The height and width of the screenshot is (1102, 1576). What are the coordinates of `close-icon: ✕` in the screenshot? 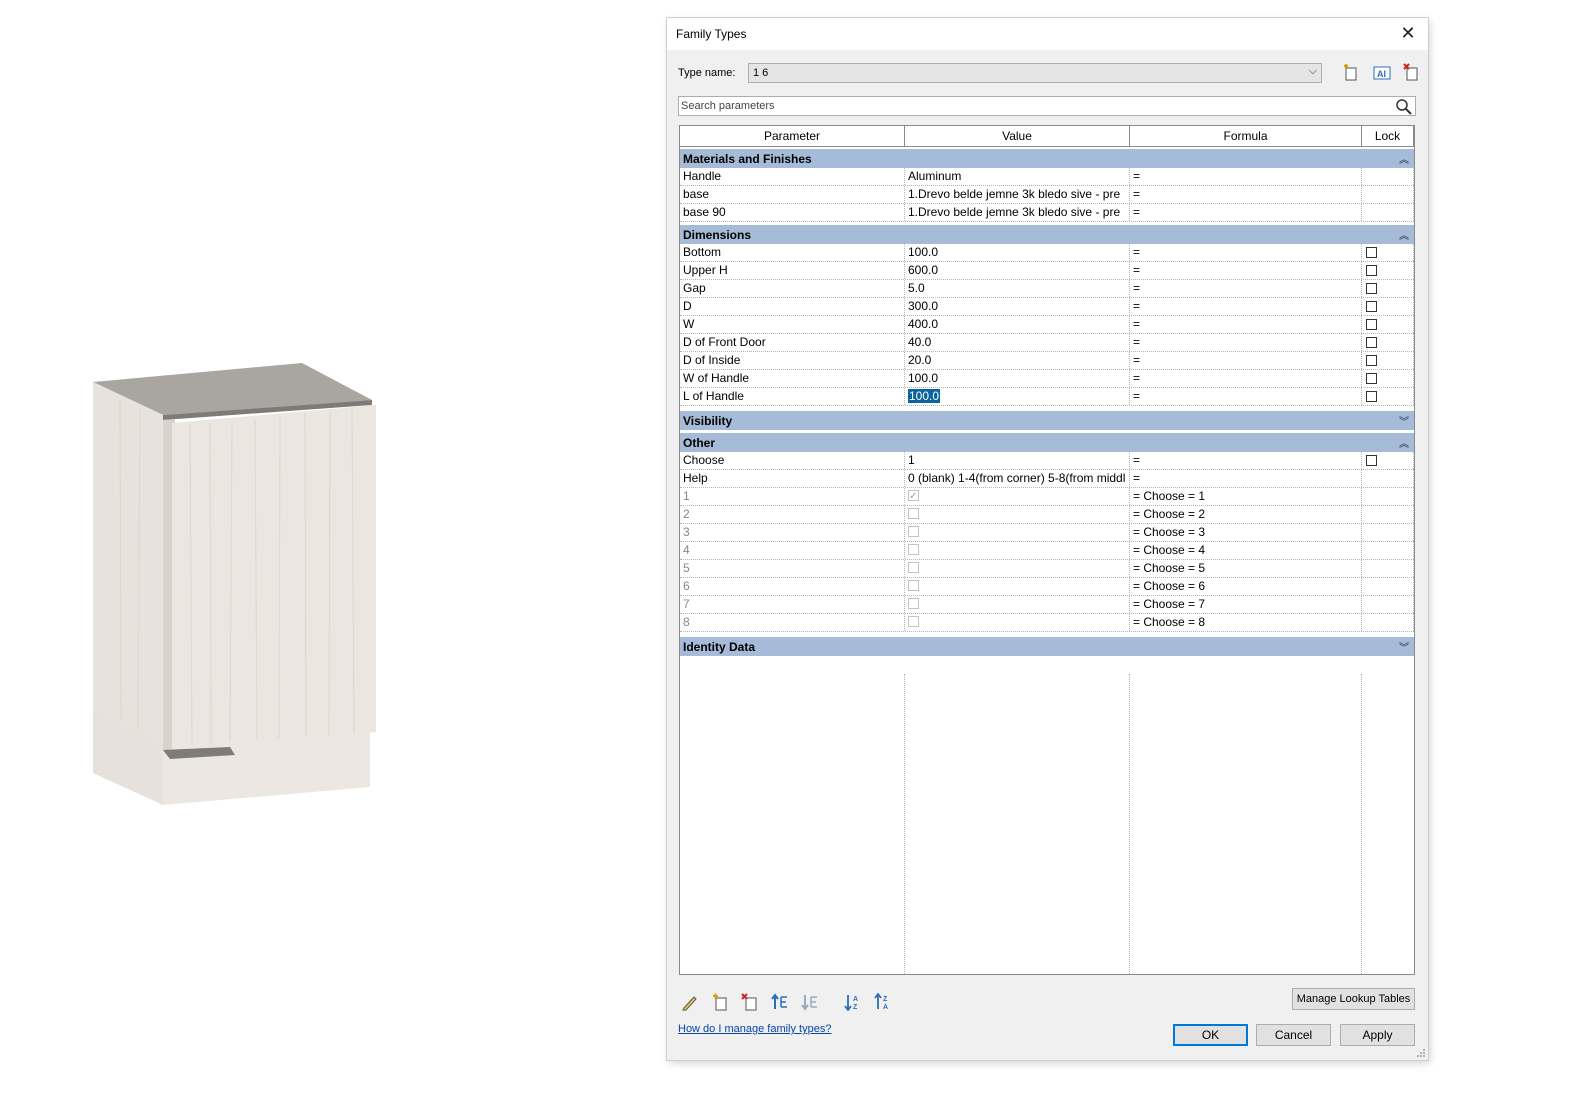 It's located at (1408, 33).